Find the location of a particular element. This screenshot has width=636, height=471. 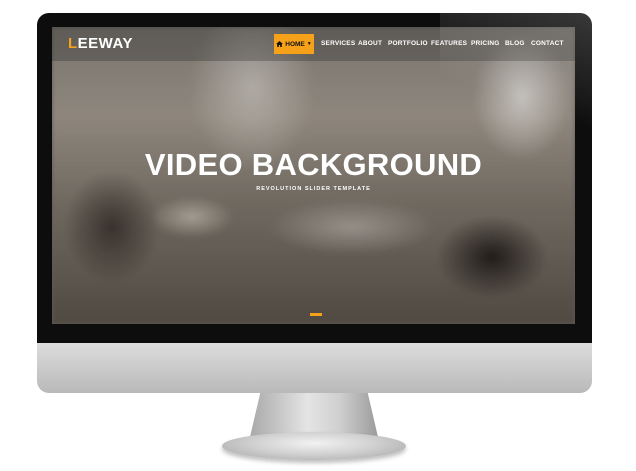

nav-item-home: HOME ▼ is located at coordinates (294, 44).